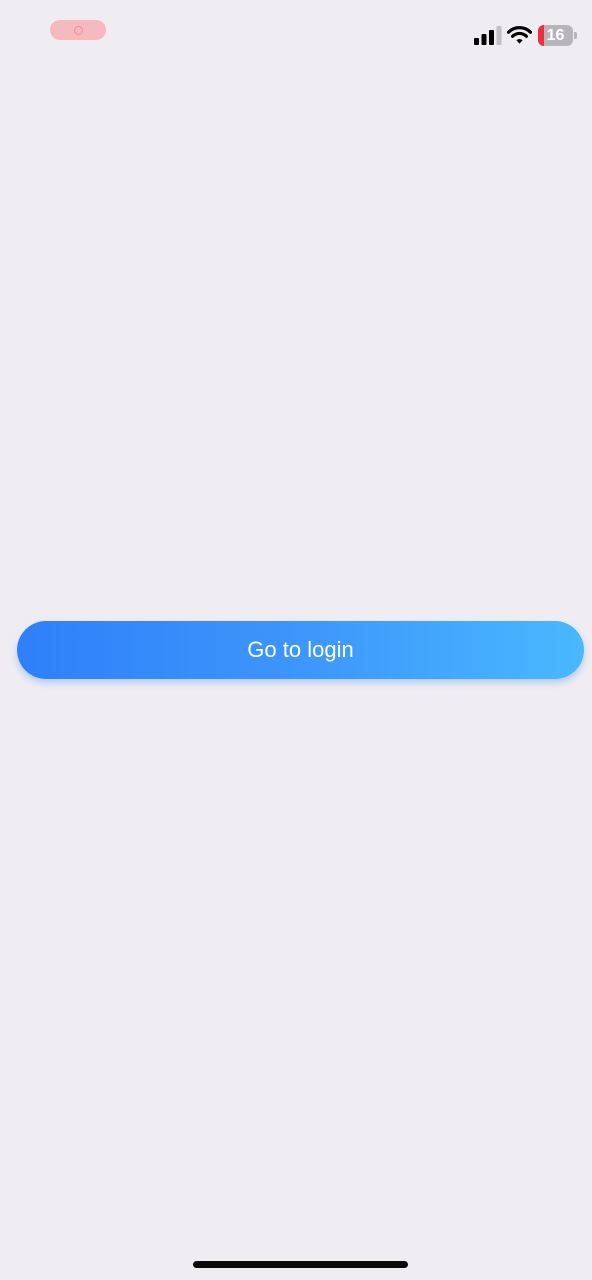 This screenshot has height=1280, width=592. I want to click on battery-cap, so click(575, 35).